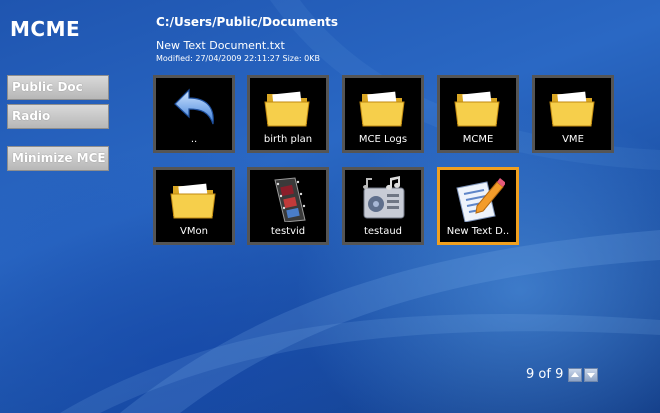 This screenshot has height=413, width=660. Describe the element at coordinates (238, 58) in the screenshot. I see `selected-file-meta: Modified: 27/04/2009 22:11:27 Size: 0KB` at that location.